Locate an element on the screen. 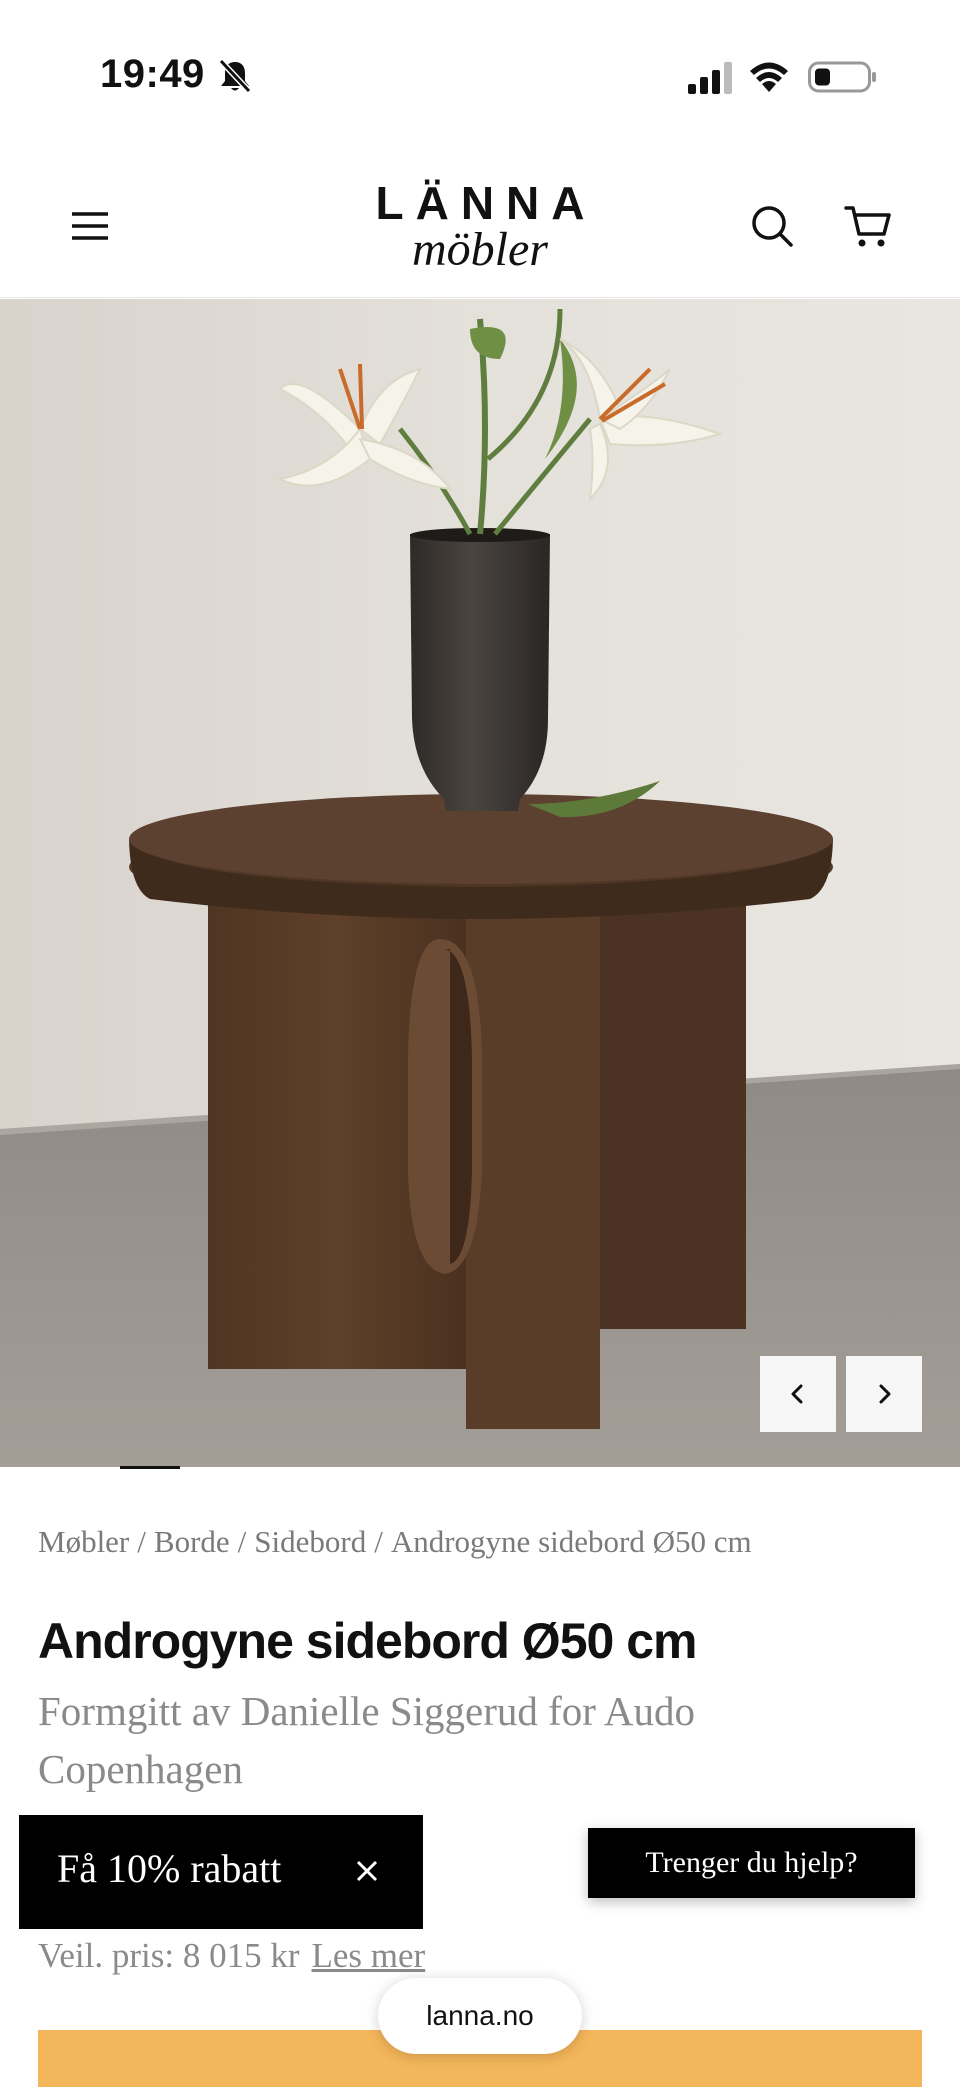 The width and height of the screenshot is (960, 2087). gallery-position-indicator is located at coordinates (150, 1467).